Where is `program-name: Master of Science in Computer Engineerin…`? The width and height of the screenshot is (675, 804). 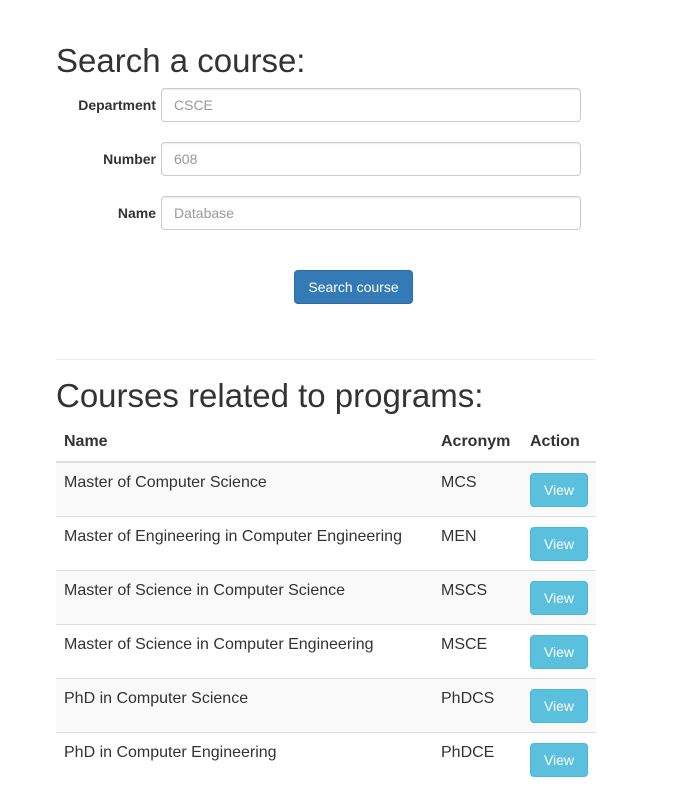 program-name: Master of Science in Computer Engineerin… is located at coordinates (244, 651).